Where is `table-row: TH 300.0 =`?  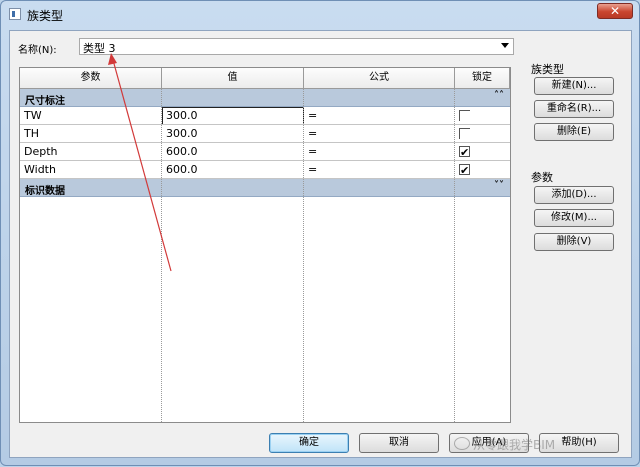 table-row: TH 300.0 = is located at coordinates (265, 134).